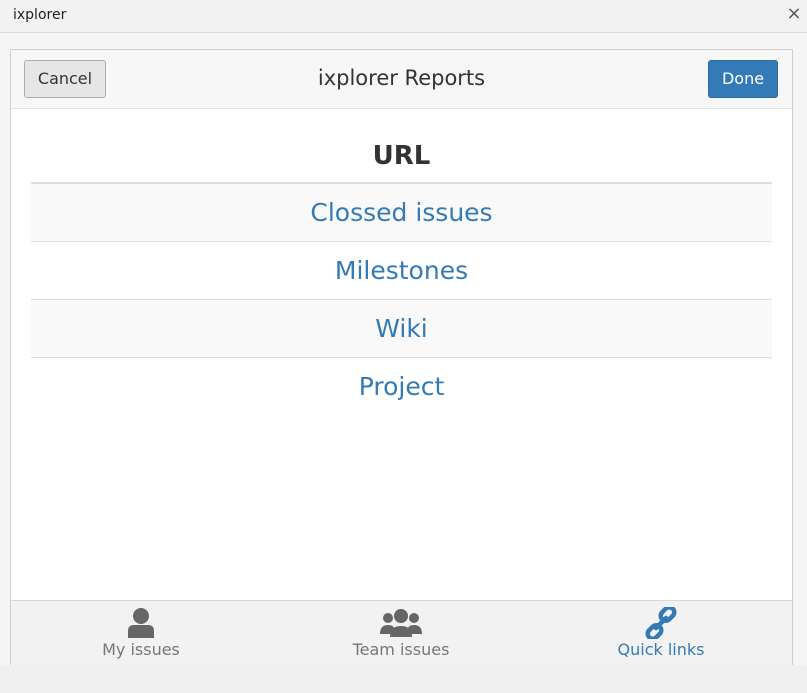 The height and width of the screenshot is (693, 807). I want to click on user-icon, so click(141, 623).